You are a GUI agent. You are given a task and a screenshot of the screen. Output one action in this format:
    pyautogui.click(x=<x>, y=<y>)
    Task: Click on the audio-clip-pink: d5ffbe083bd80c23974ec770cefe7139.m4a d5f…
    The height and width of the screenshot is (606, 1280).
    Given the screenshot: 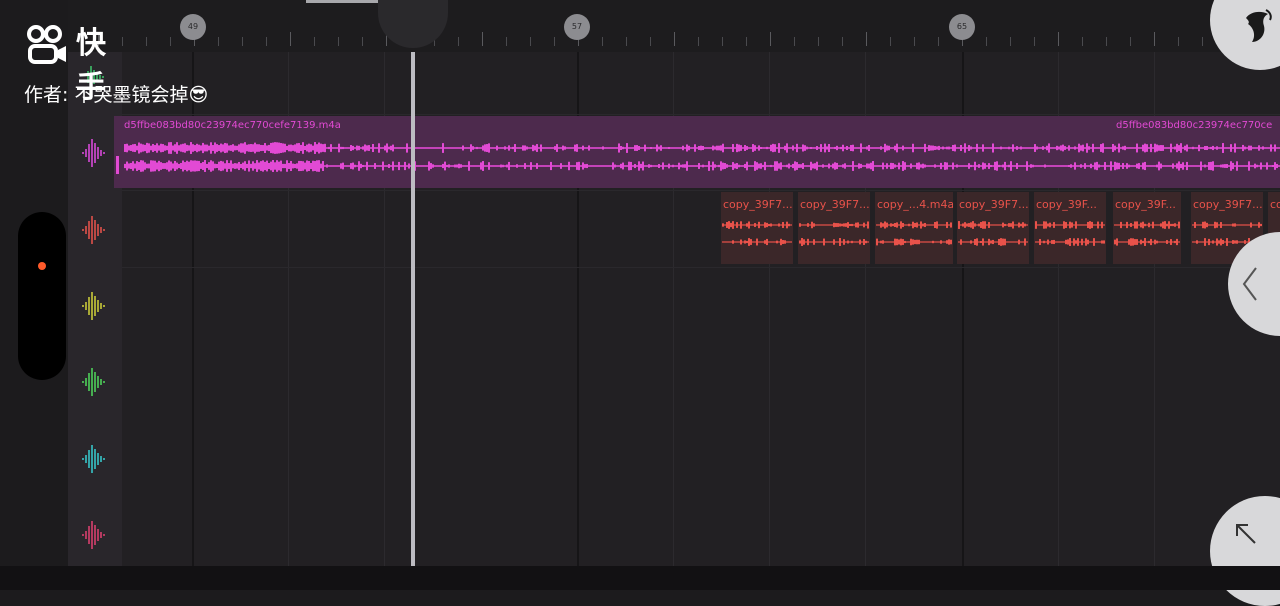 What is the action you would take?
    pyautogui.click(x=697, y=152)
    